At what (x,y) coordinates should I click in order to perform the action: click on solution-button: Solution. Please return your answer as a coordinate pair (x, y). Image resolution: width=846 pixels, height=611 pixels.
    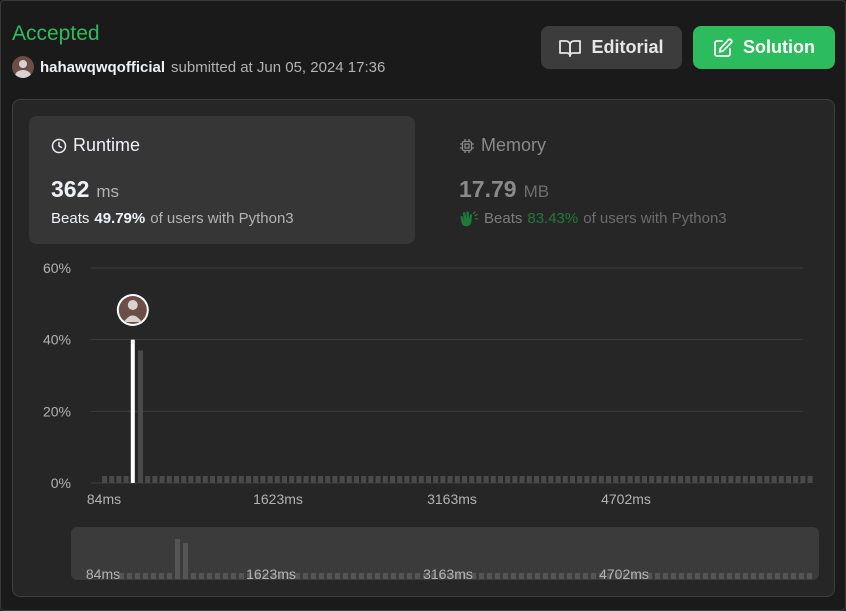
    Looking at the image, I should click on (764, 47).